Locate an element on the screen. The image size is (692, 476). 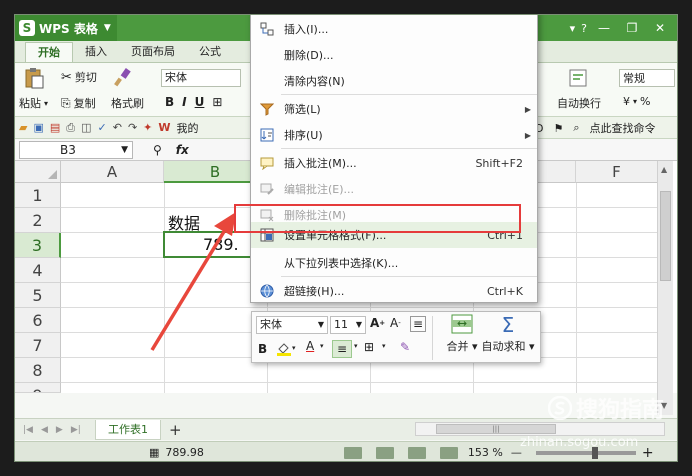
autosum-button: Σ 自动求和 ▾ is located at coordinates (508, 337).